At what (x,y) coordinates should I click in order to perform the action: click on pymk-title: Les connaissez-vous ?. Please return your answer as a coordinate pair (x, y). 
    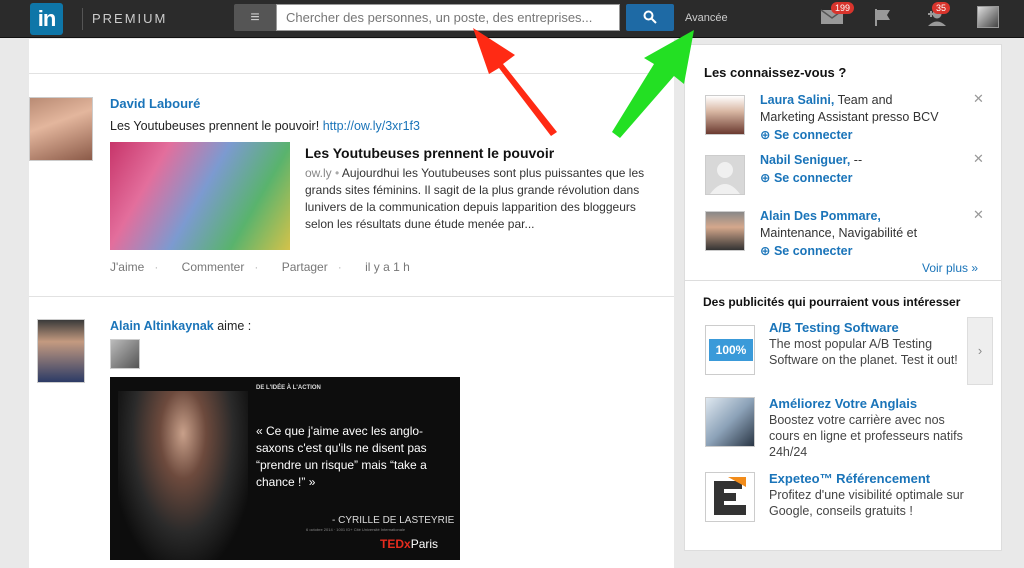
    Looking at the image, I should click on (775, 72).